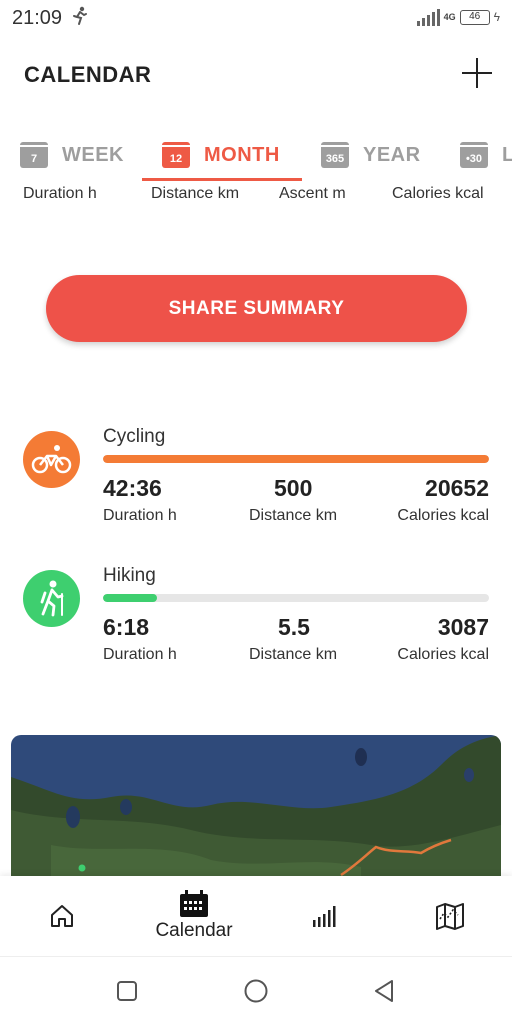 This screenshot has width=512, height=1024. I want to click on nav-map, so click(450, 916).